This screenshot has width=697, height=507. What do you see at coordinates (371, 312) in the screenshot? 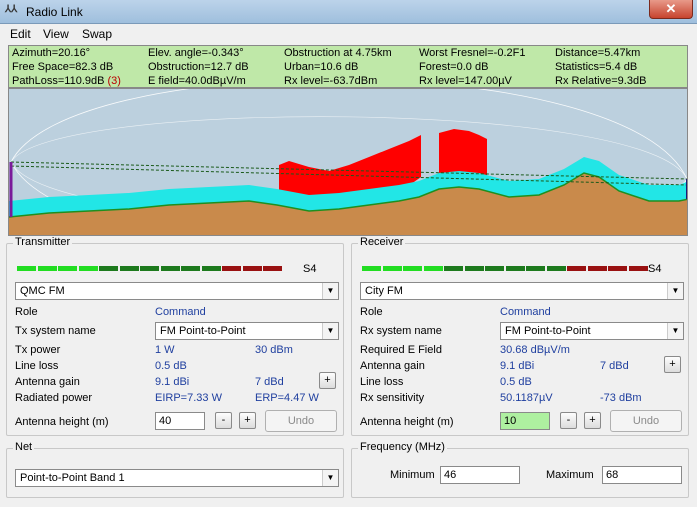
I see `rx-role-label: Role` at bounding box center [371, 312].